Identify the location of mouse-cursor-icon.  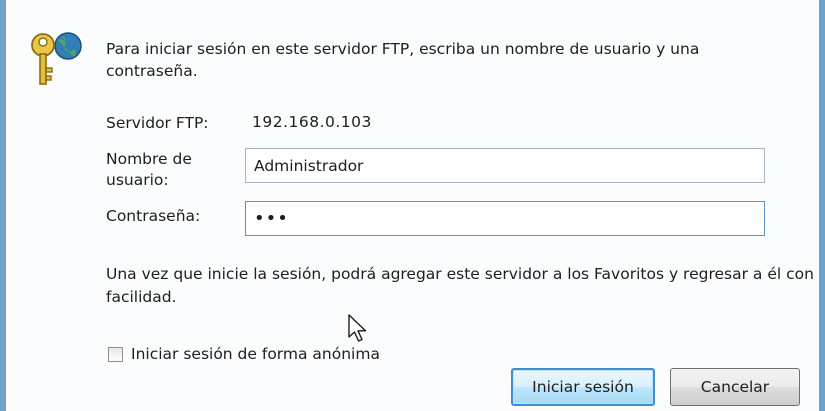
(357, 328).